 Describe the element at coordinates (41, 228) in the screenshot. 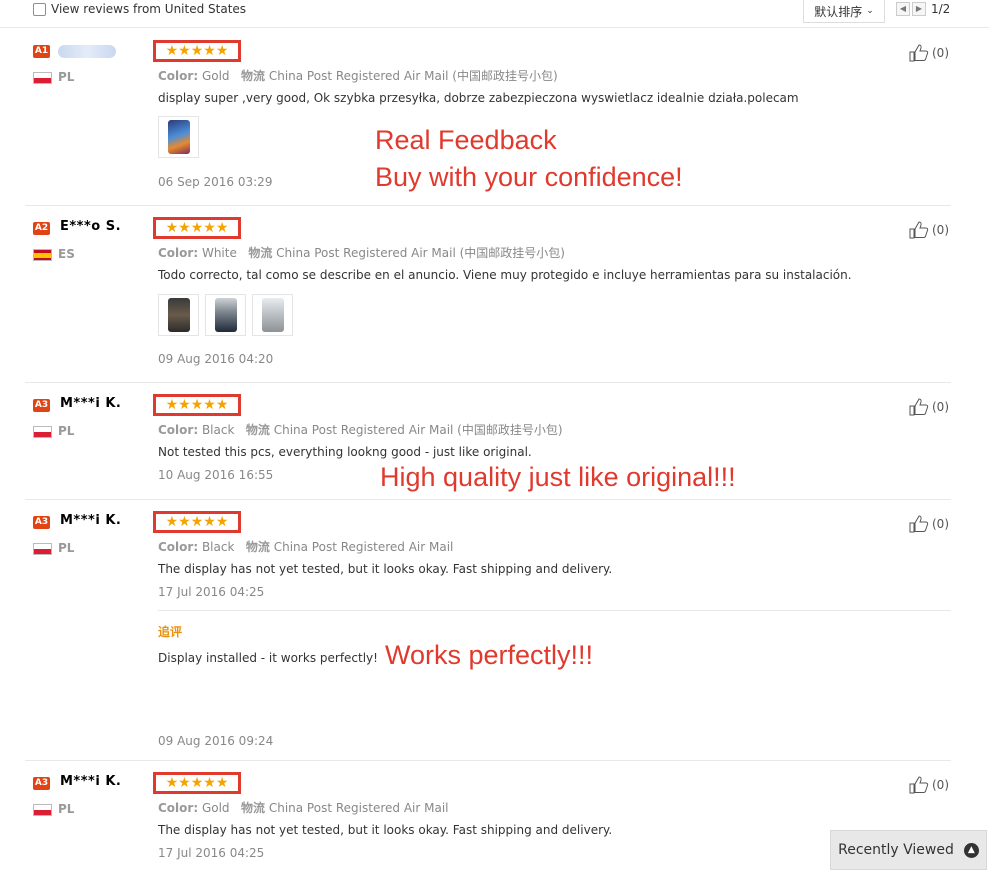

I see `buyer-level-badge: A2` at that location.